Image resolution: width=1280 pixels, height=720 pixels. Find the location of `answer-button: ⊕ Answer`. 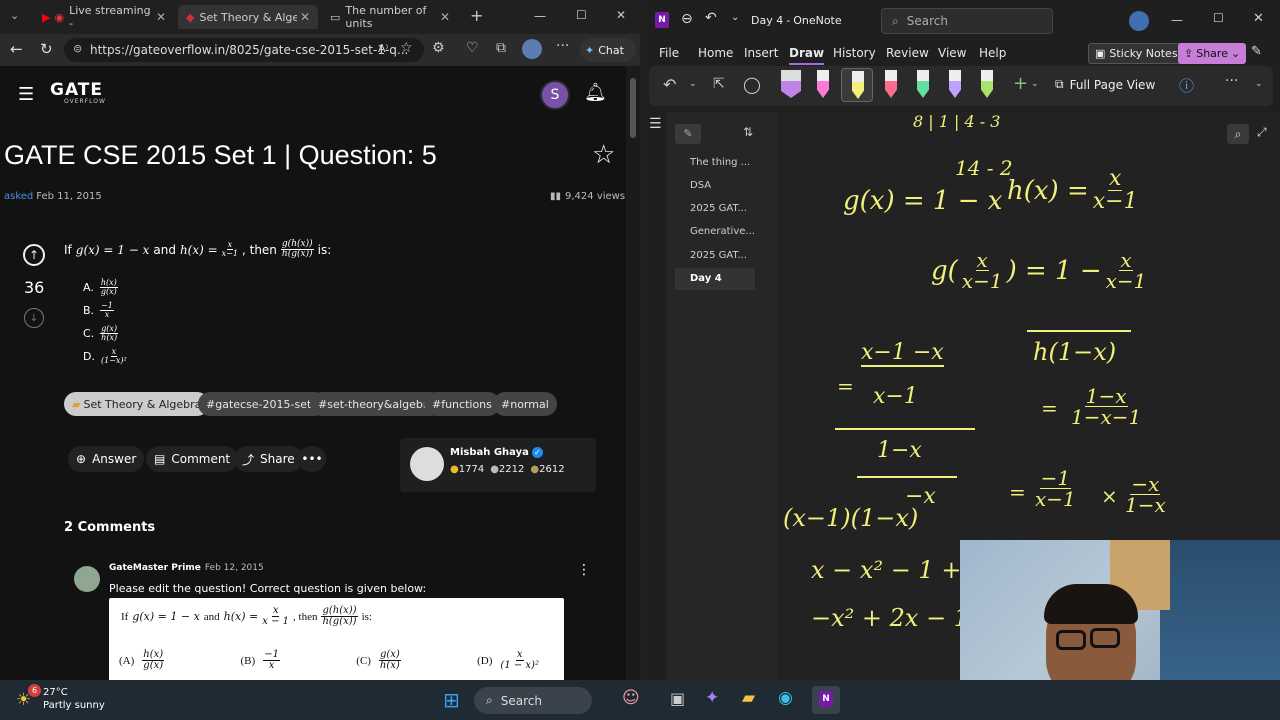

answer-button: ⊕ Answer is located at coordinates (106, 459).